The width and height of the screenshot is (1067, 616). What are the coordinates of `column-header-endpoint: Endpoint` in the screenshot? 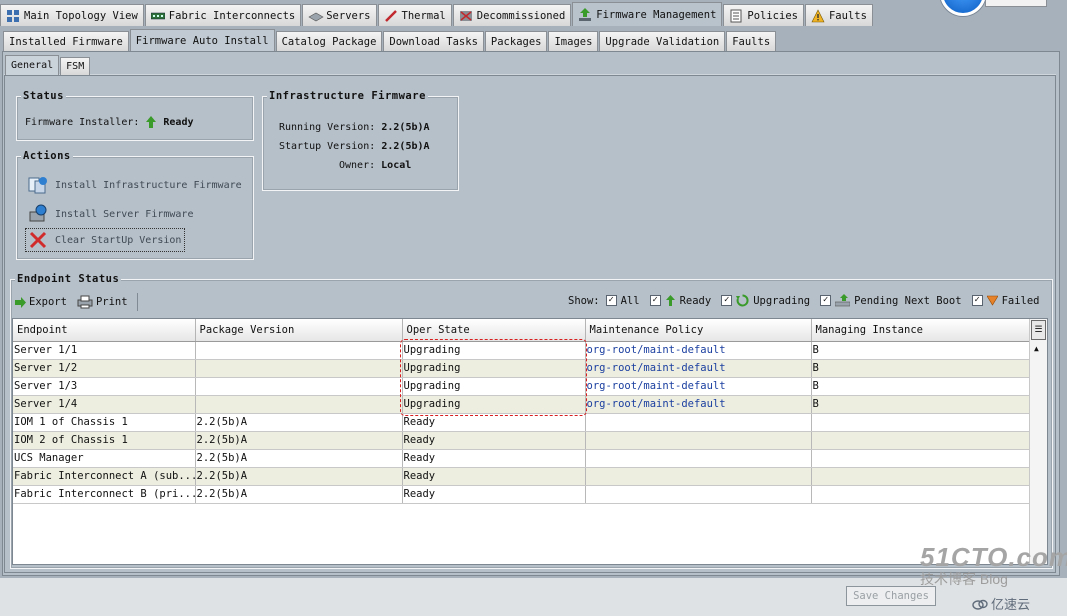 It's located at (104, 330).